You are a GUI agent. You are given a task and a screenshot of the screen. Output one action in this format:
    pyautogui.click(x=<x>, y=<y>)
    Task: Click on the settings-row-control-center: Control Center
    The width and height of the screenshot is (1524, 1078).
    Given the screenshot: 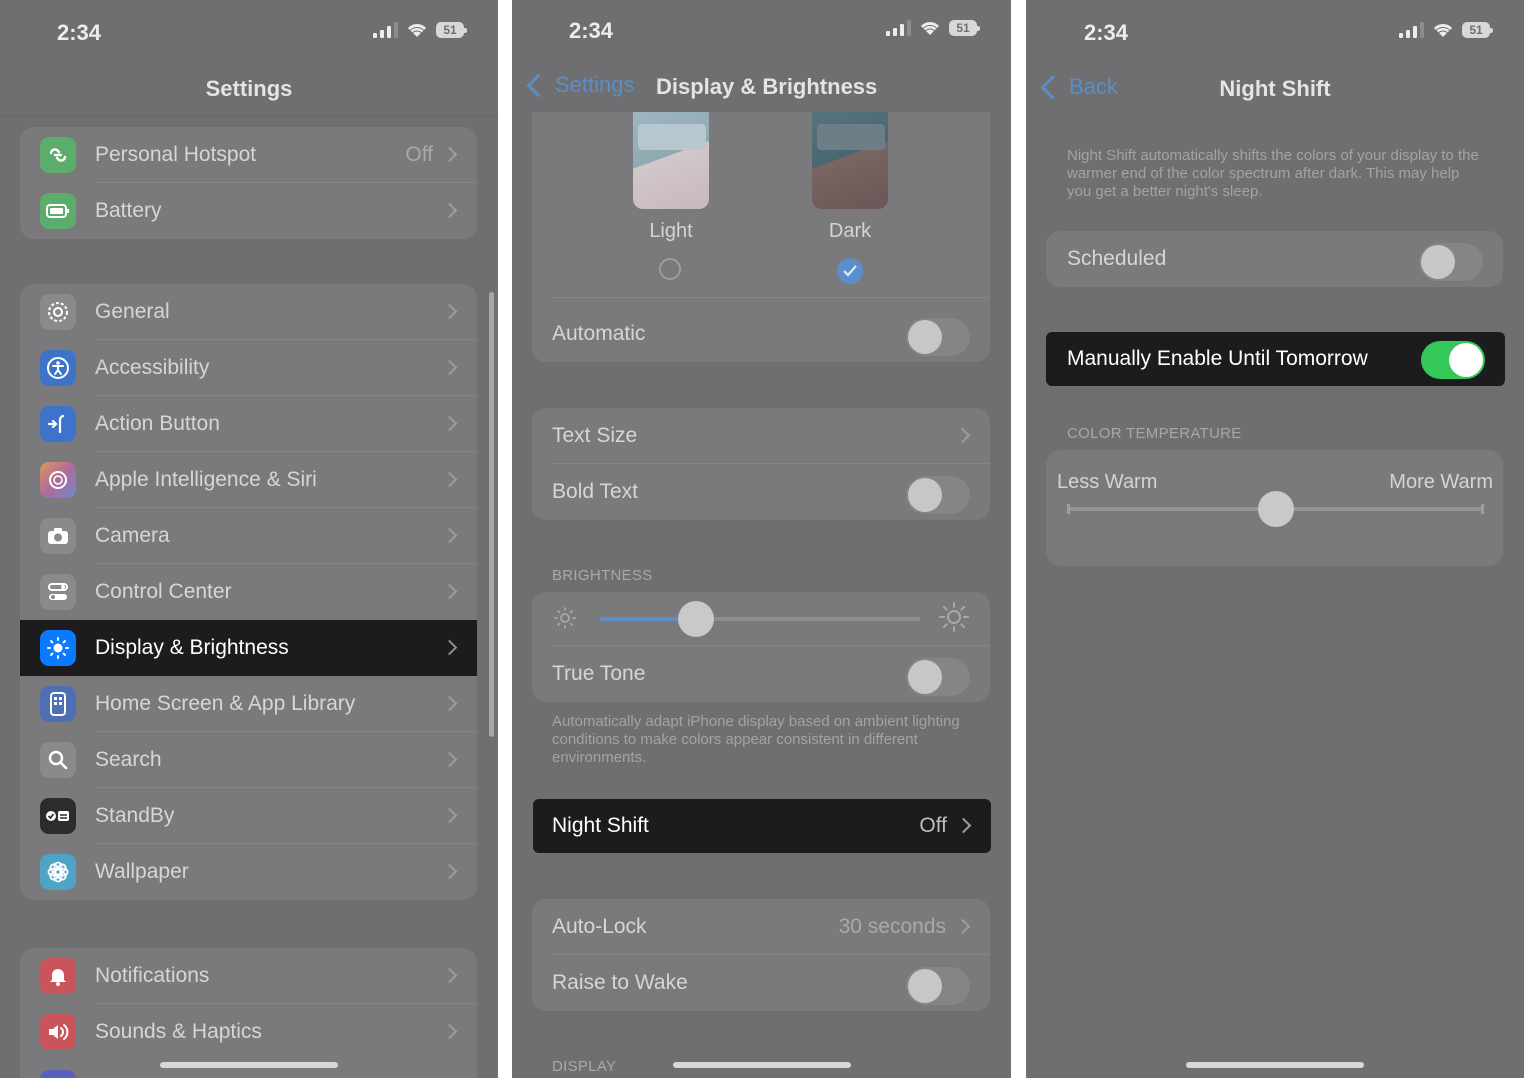 What is the action you would take?
    pyautogui.click(x=248, y=592)
    